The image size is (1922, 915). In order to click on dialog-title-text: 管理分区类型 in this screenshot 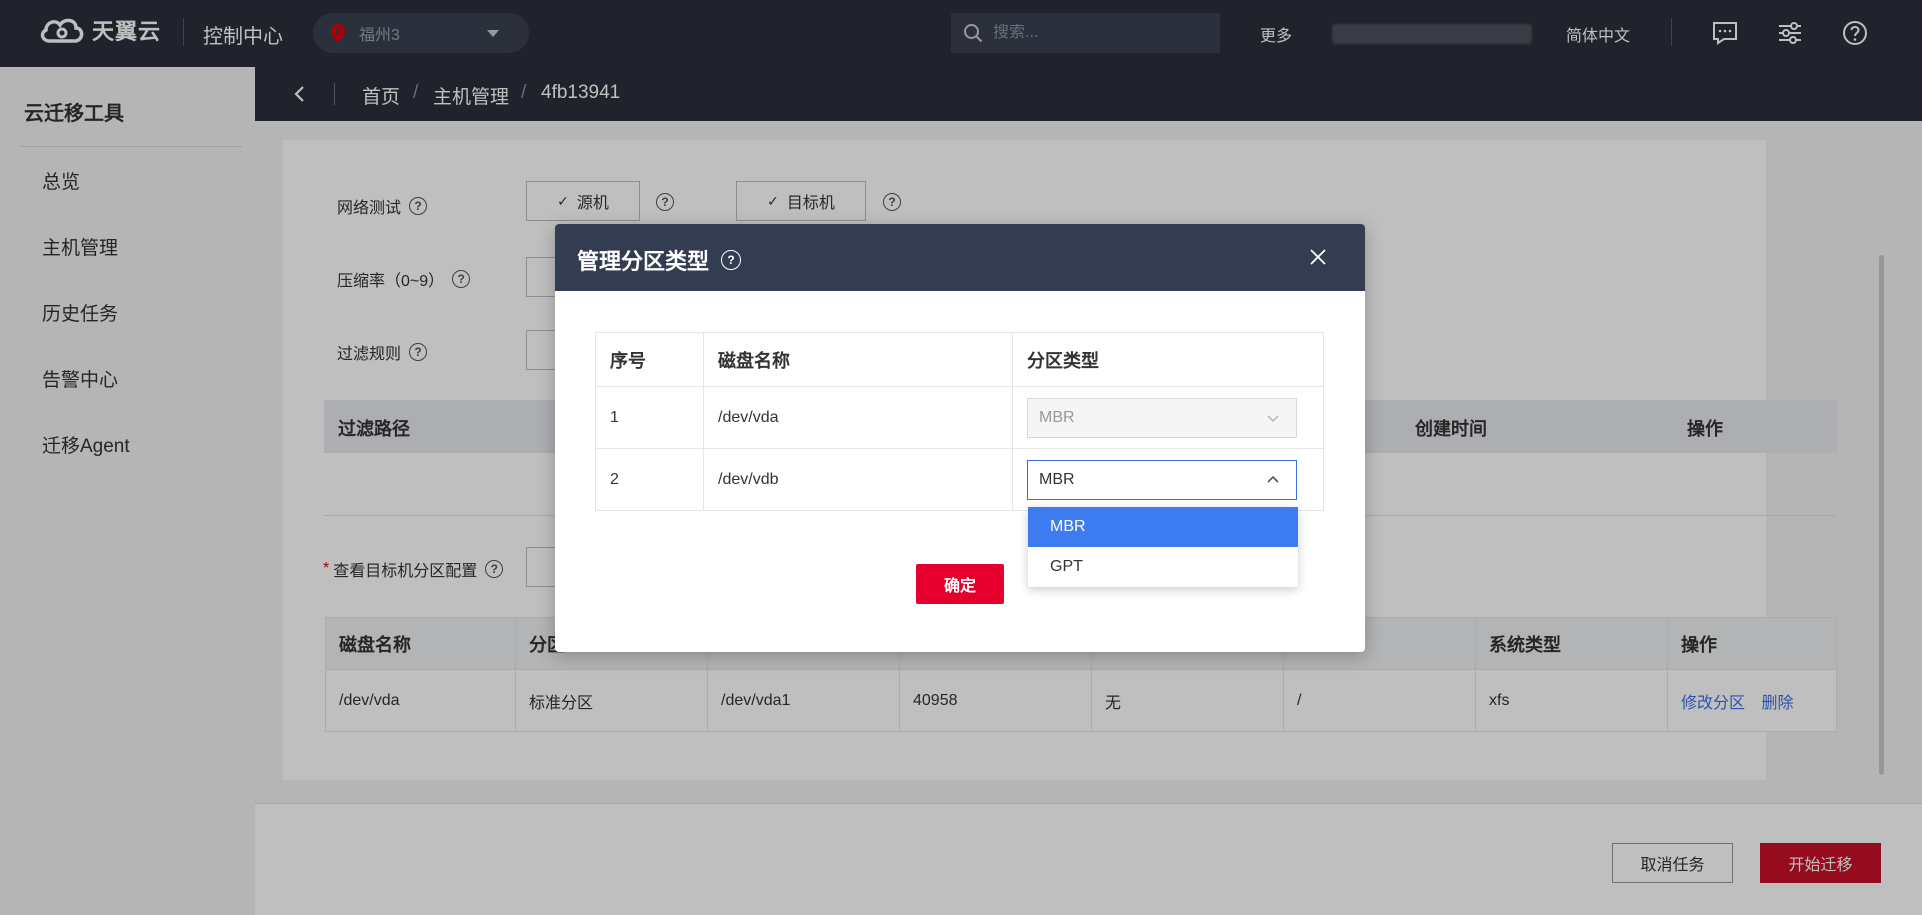, I will do `click(643, 261)`.